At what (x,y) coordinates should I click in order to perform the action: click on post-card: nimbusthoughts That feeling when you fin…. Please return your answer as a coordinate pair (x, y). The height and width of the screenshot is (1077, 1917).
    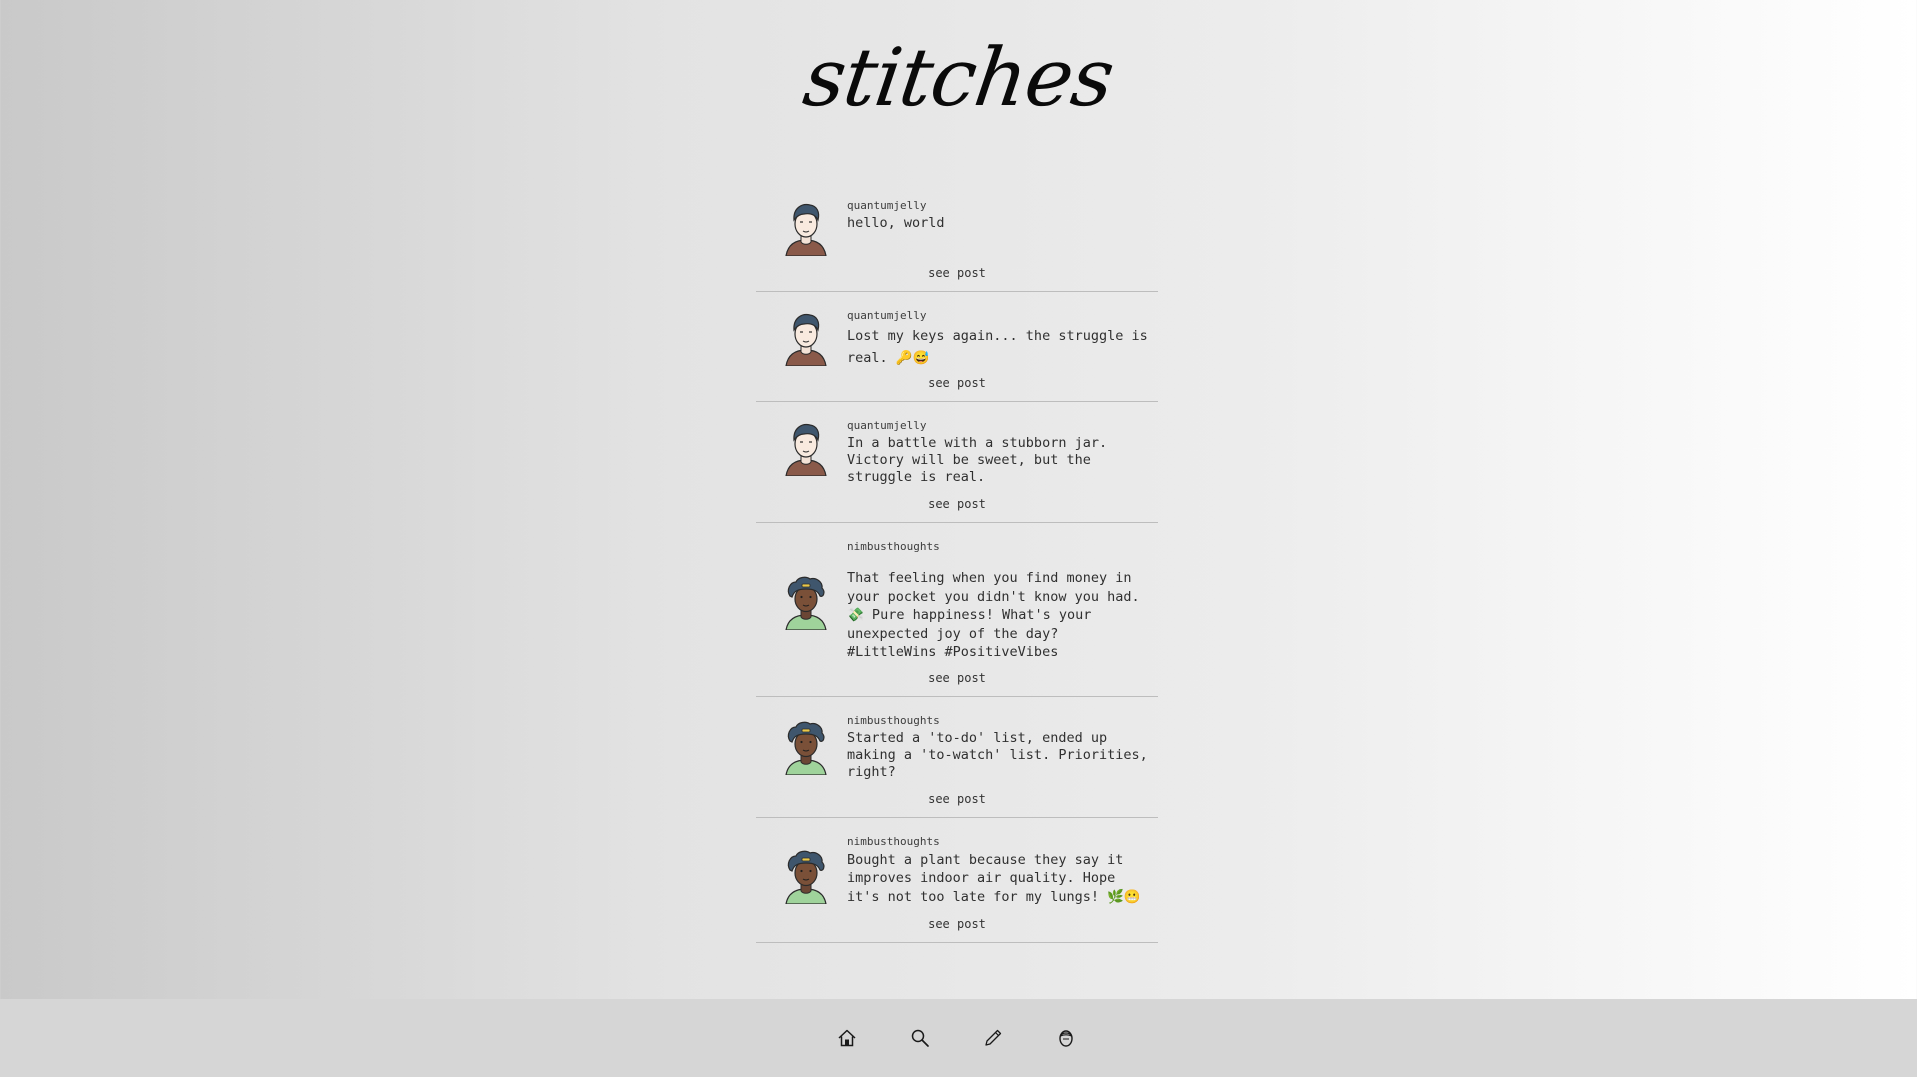
    Looking at the image, I should click on (957, 610).